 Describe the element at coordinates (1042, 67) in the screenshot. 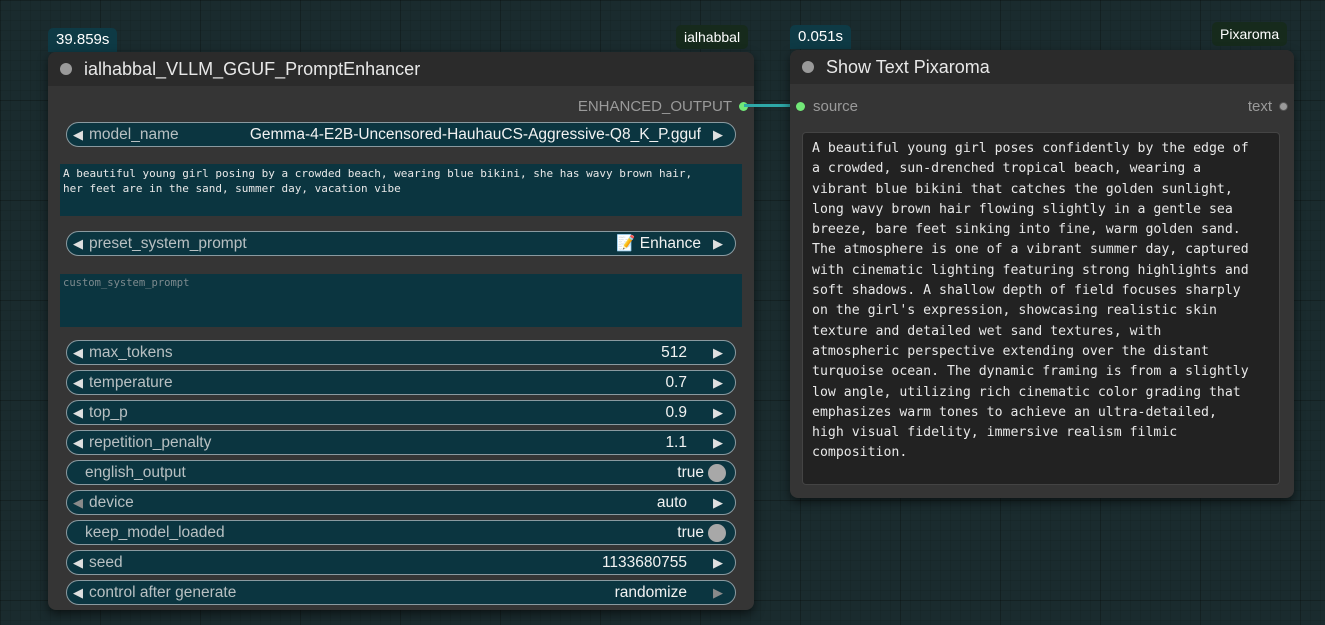

I see `node-title-bar: Show Text Pixaroma` at that location.